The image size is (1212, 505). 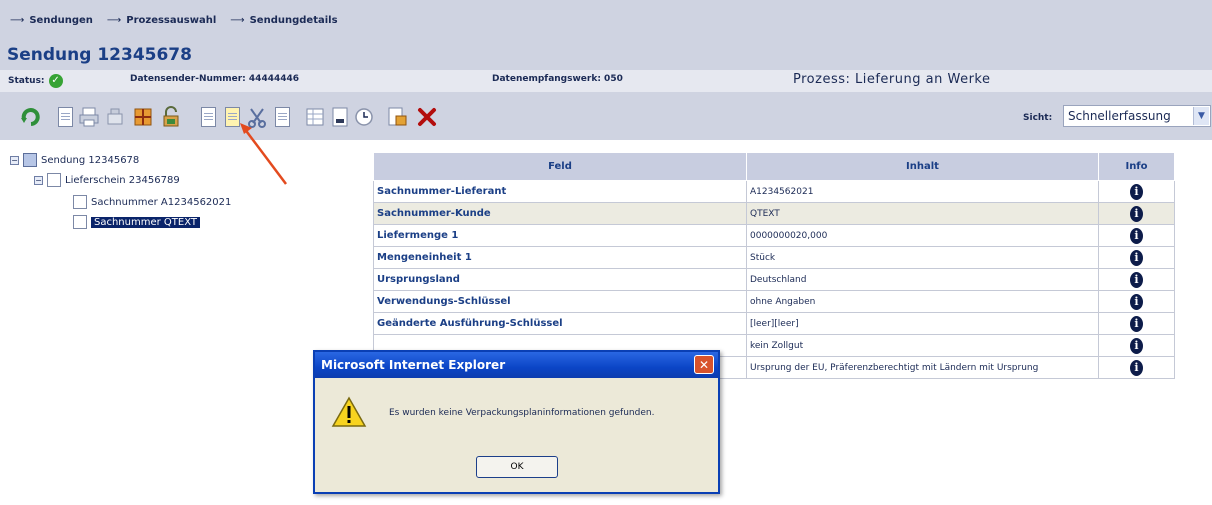 I want to click on grid-icon, so click(x=143, y=117).